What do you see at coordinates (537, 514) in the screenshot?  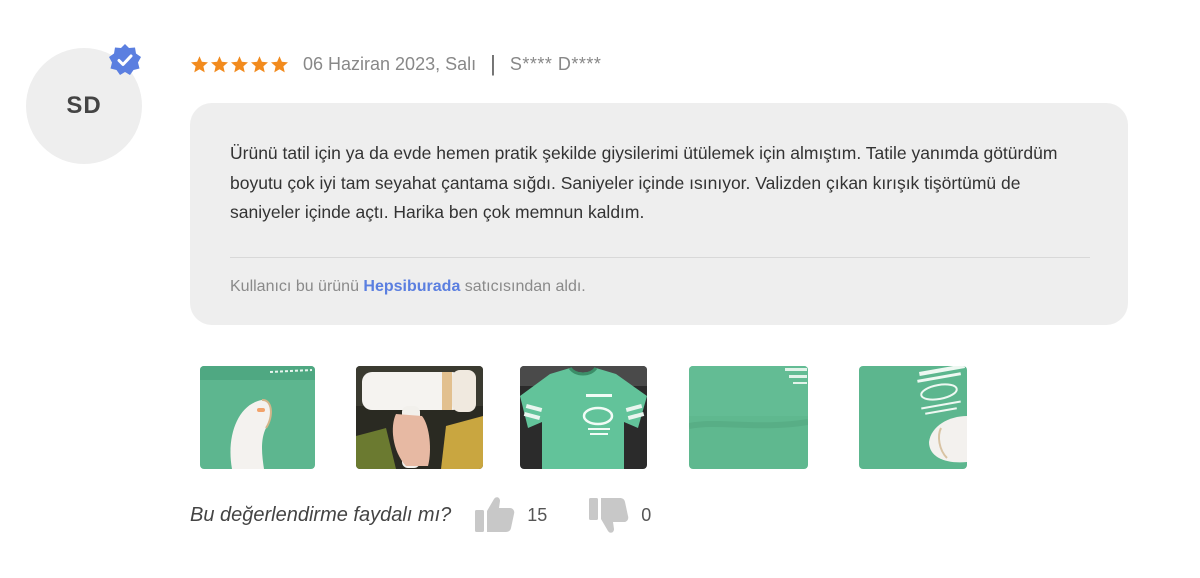 I see `like-count: 15` at bounding box center [537, 514].